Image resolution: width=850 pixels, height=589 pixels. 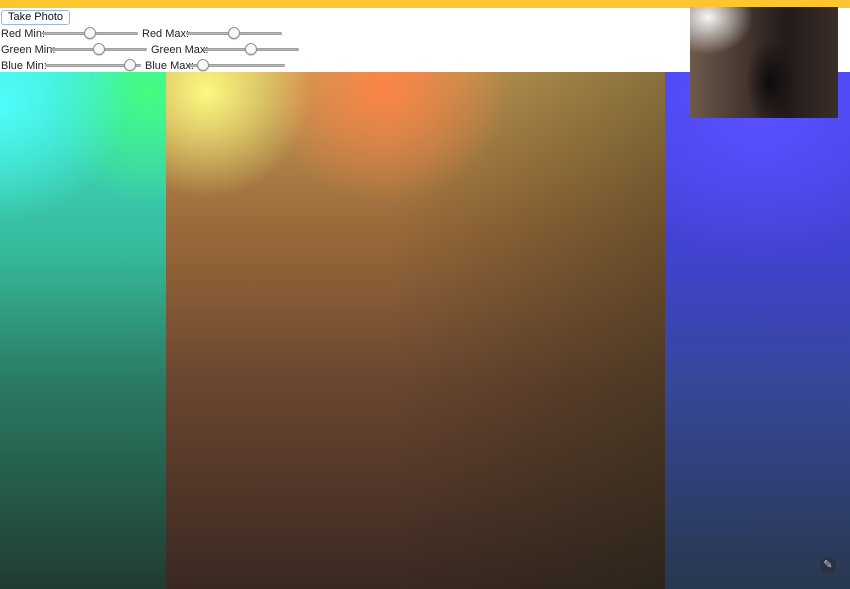 I want to click on green-min-label: Green Min:, so click(x=28, y=50).